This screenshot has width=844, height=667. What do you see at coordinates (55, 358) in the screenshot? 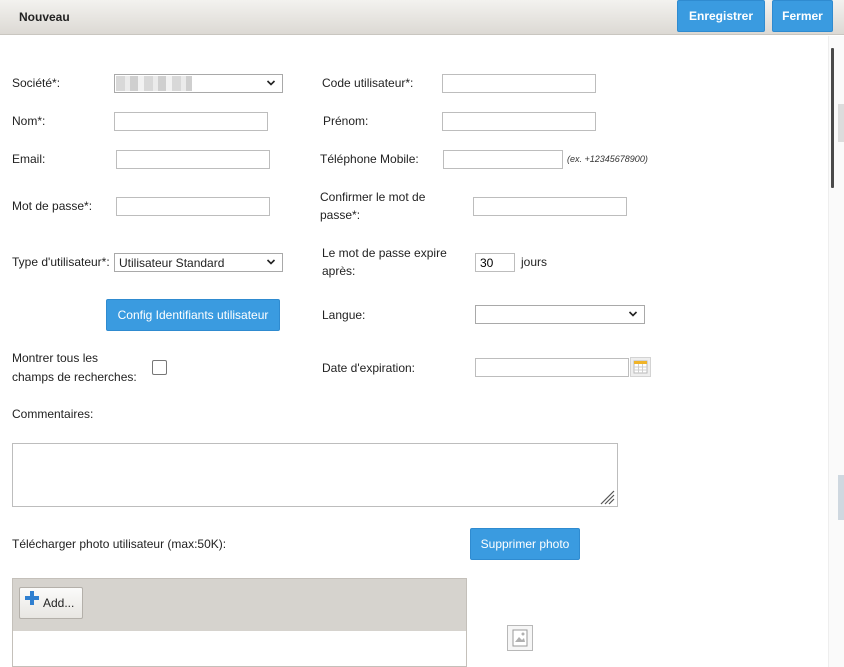
I see `montrer-label-line1: Montrer tous les` at bounding box center [55, 358].